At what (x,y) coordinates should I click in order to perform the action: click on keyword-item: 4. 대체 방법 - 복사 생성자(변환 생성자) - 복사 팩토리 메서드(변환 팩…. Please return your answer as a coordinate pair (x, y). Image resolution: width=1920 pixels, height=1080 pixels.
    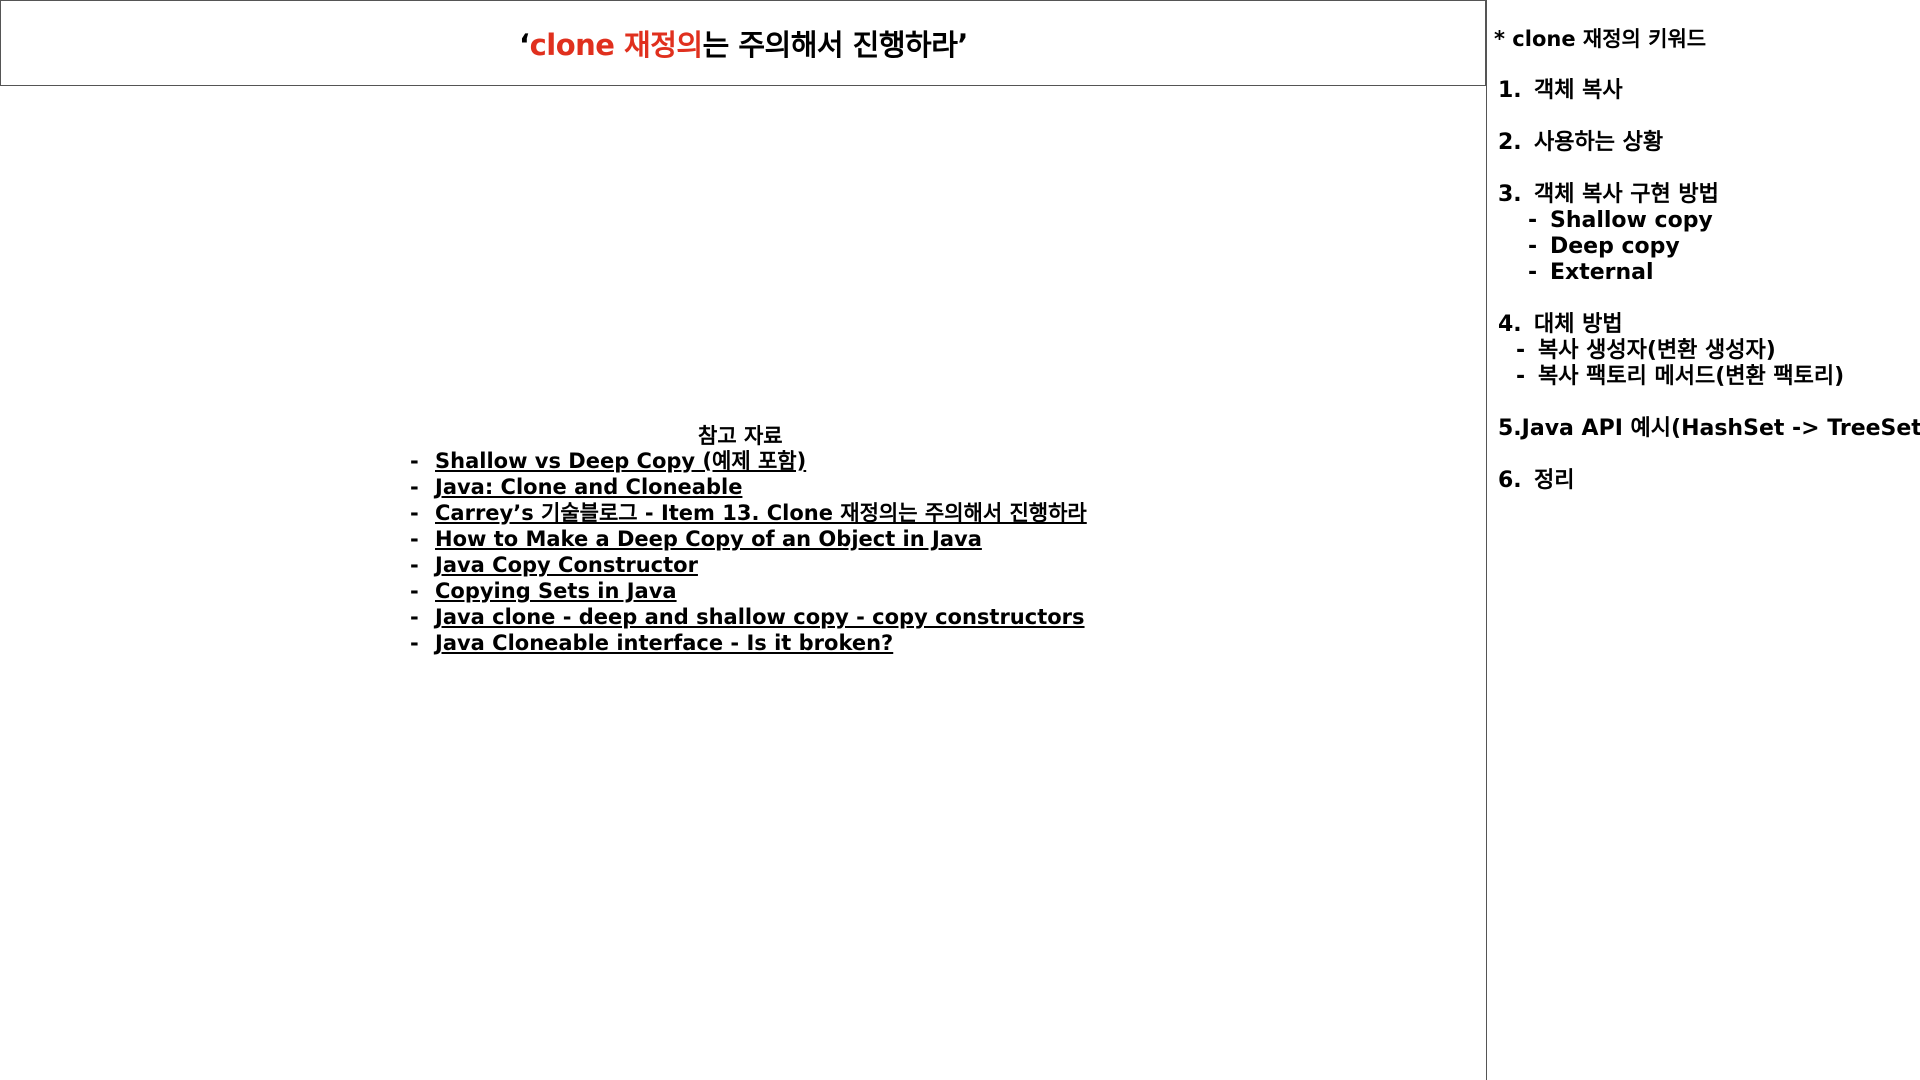
    Looking at the image, I should click on (1708, 351).